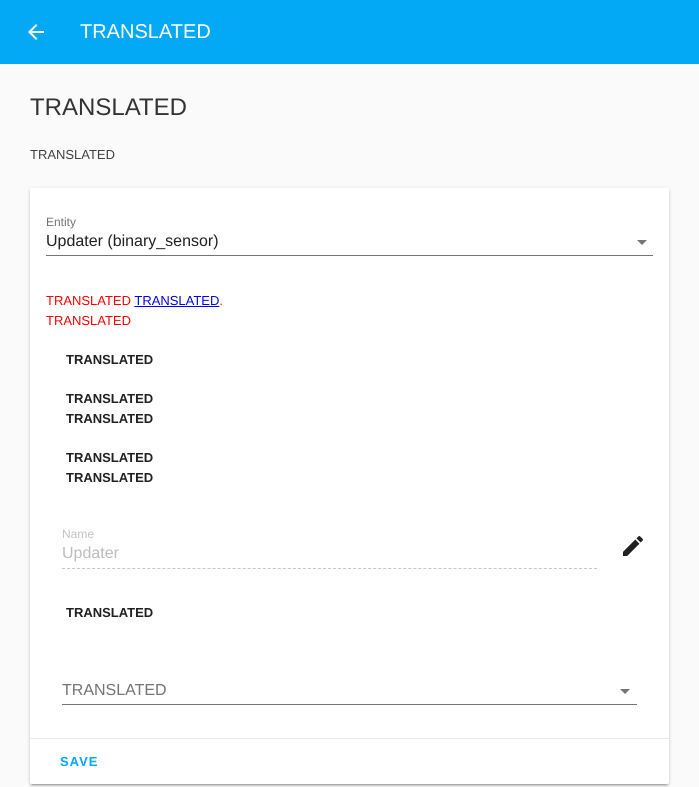 The width and height of the screenshot is (699, 787). I want to click on dropdown: TRANSLATED, so click(349, 692).